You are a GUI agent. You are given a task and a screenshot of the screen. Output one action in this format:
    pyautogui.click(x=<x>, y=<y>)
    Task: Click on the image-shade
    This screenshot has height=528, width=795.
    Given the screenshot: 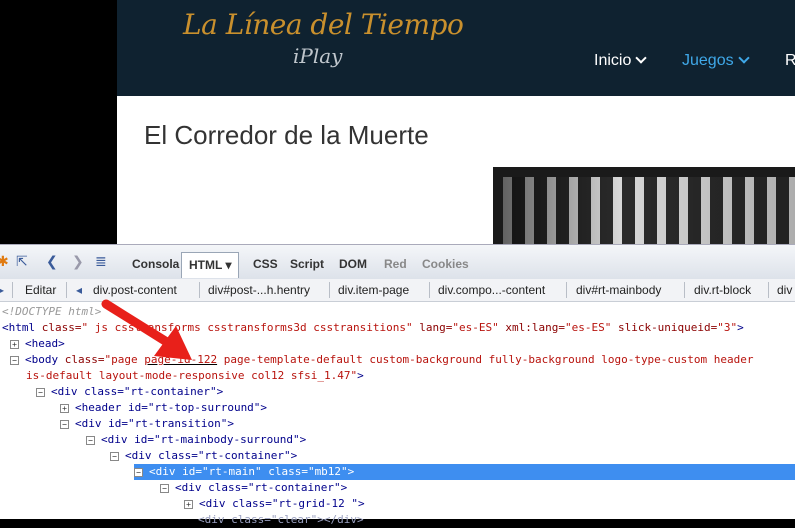 What is the action you would take?
    pyautogui.click(x=649, y=210)
    